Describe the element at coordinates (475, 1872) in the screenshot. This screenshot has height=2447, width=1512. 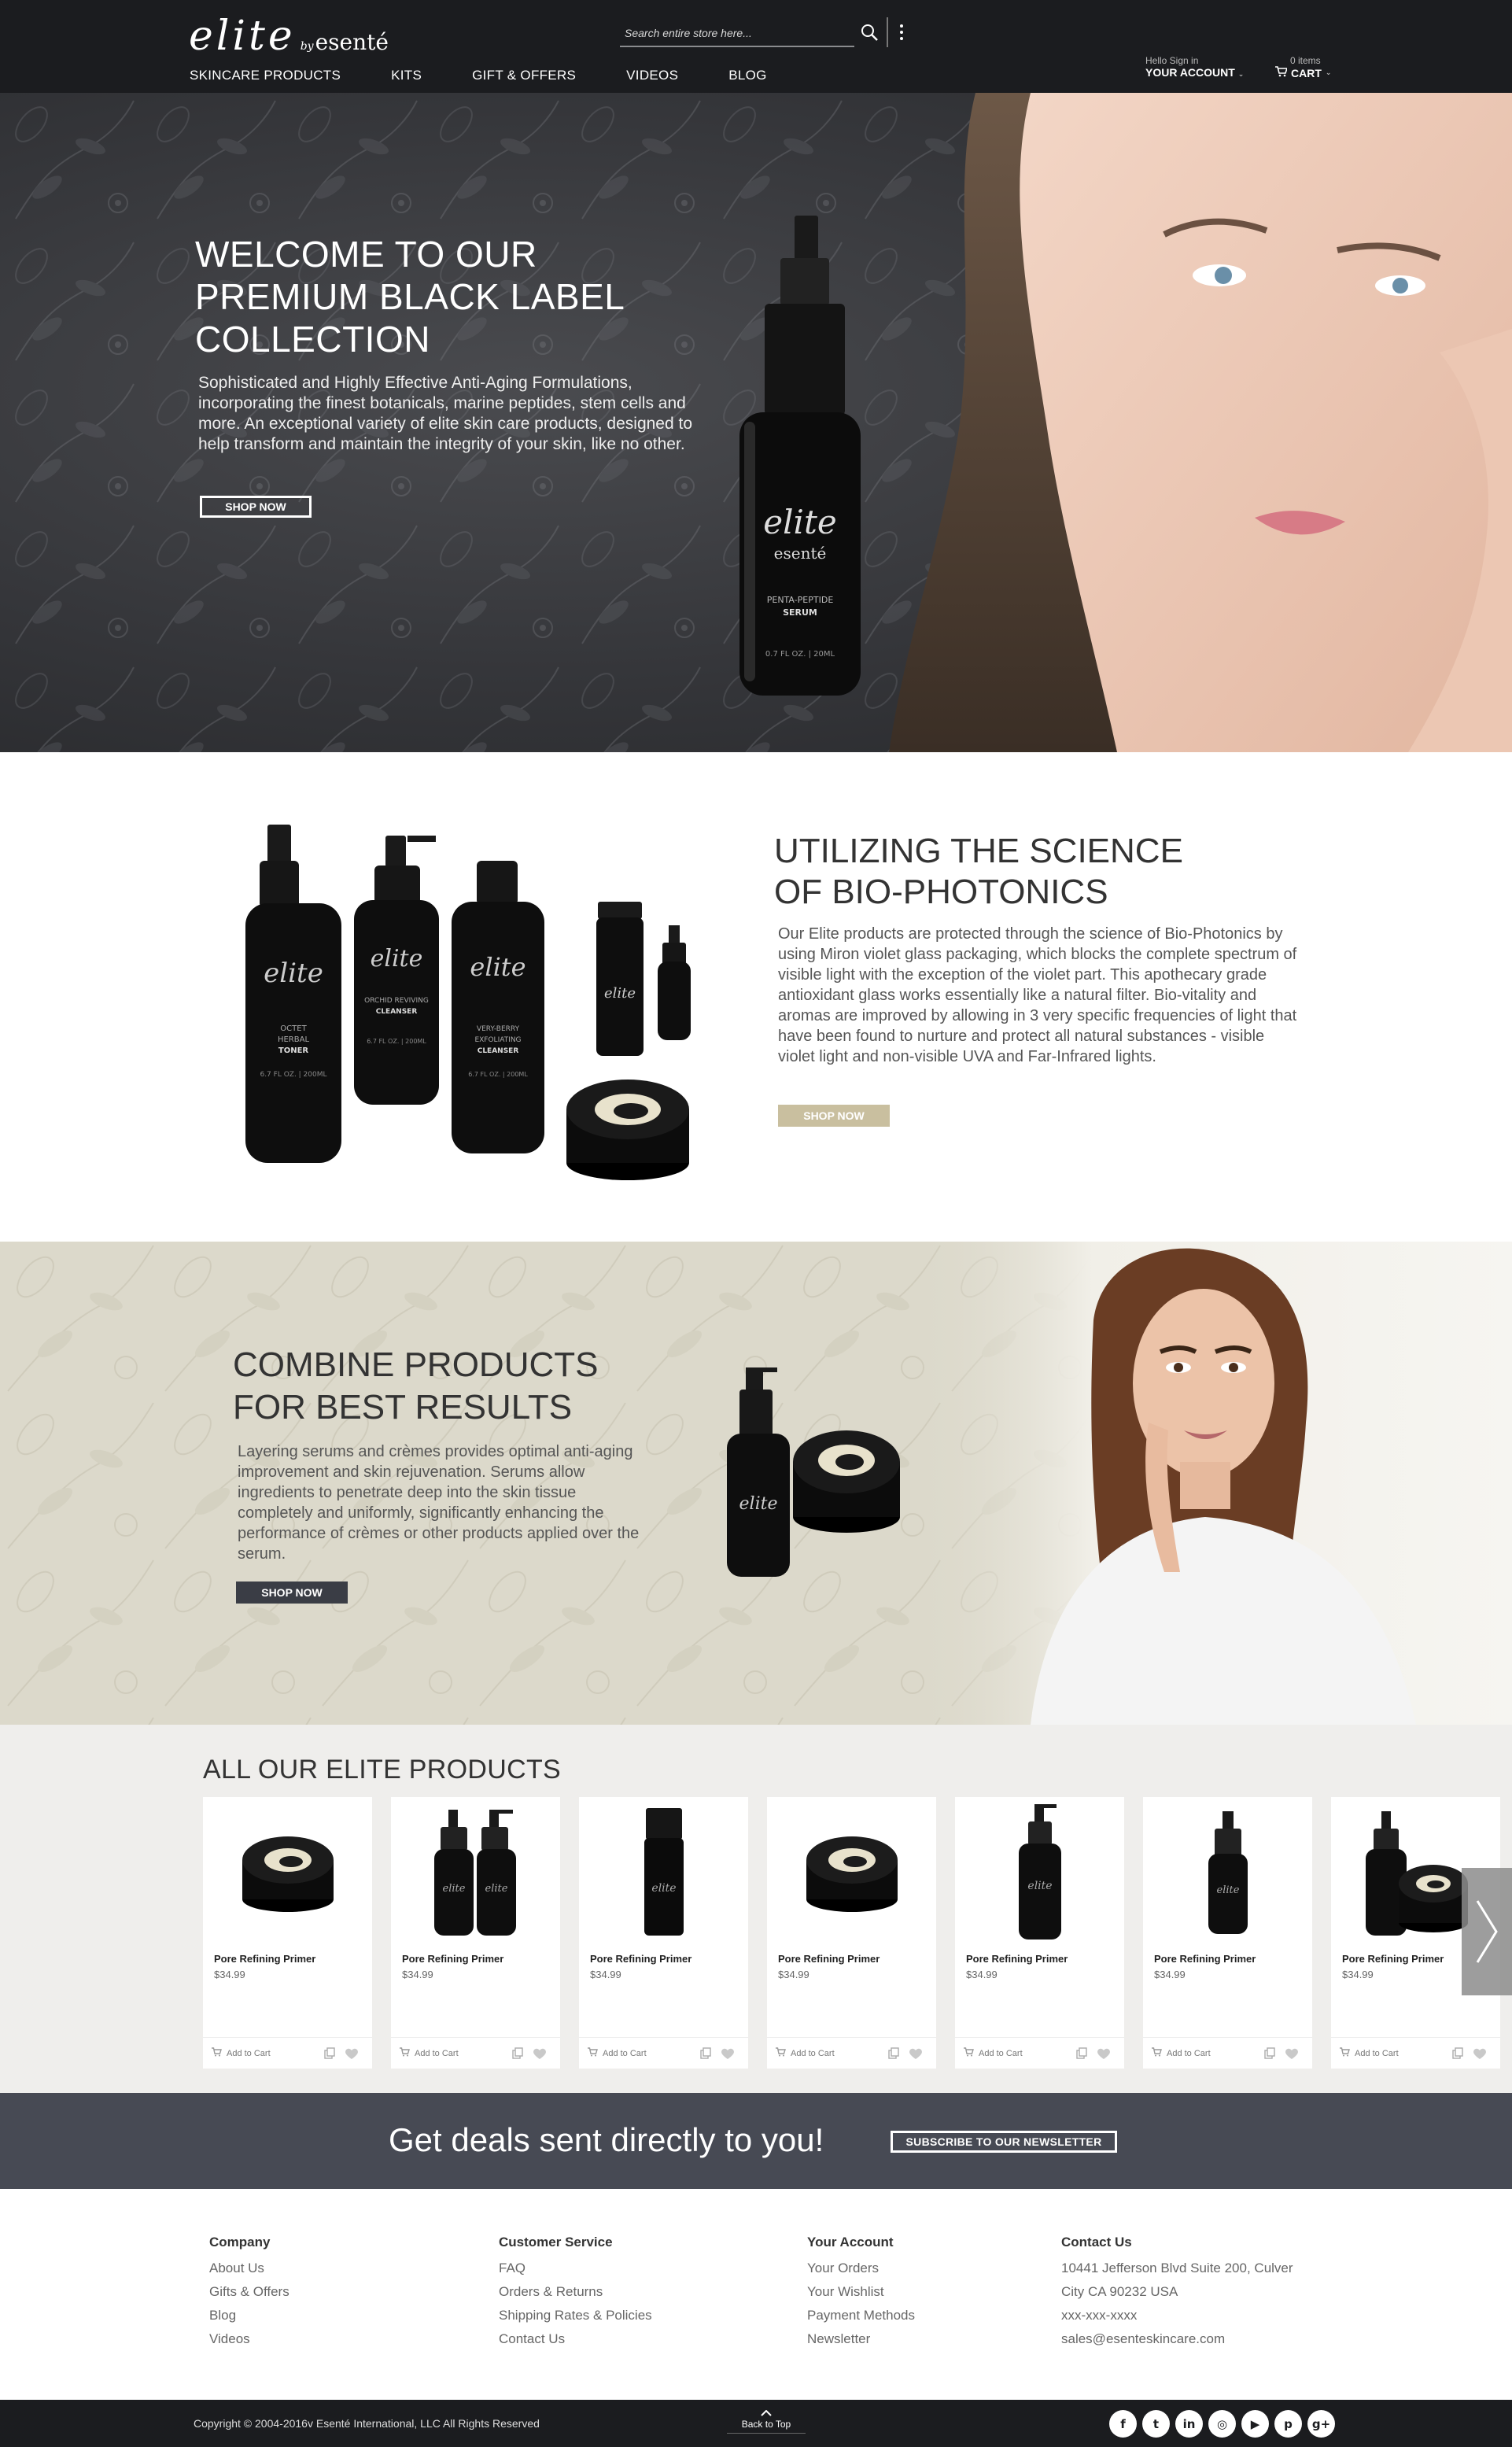
I see `product-image: elite elite` at that location.